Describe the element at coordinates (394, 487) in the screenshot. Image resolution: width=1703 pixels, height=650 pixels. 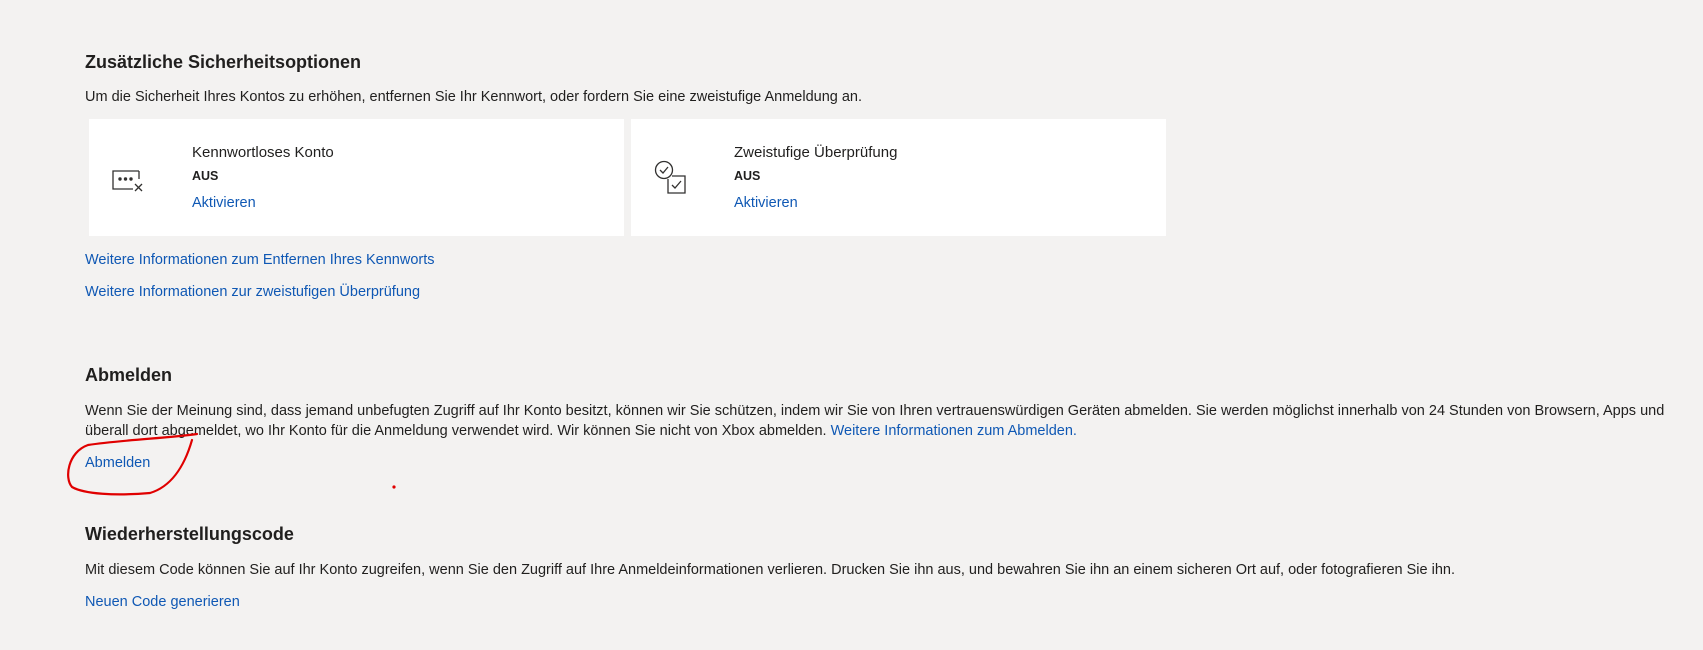
I see `red-dot-annotation` at that location.